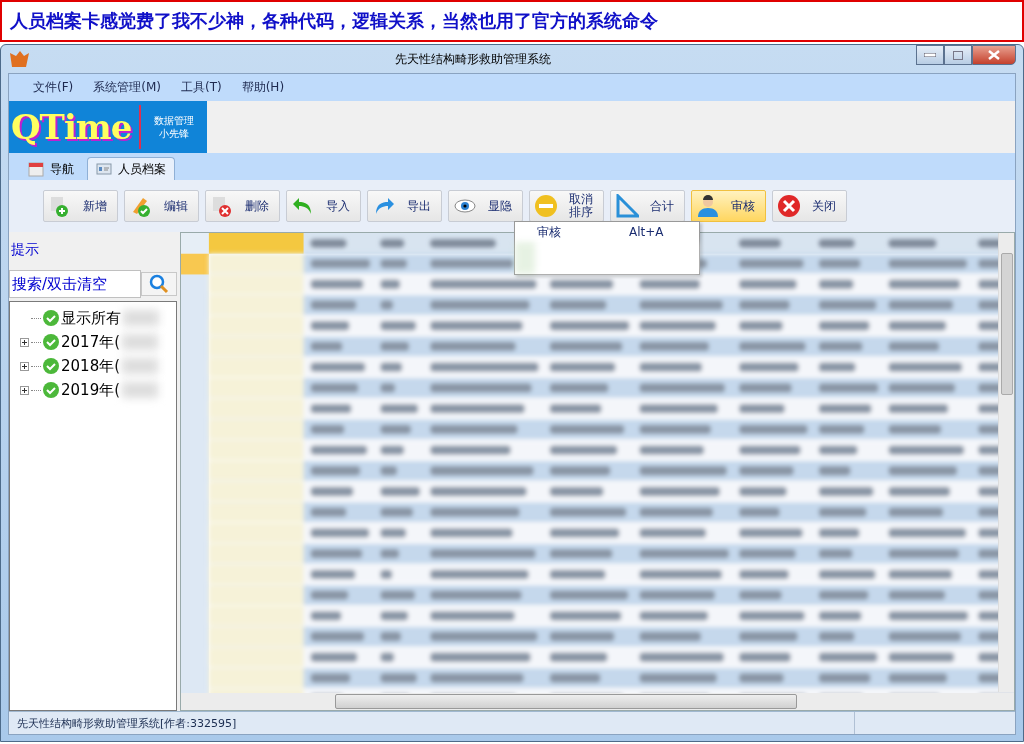  Describe the element at coordinates (71, 127) in the screenshot. I see `logo-name: QTime` at that location.